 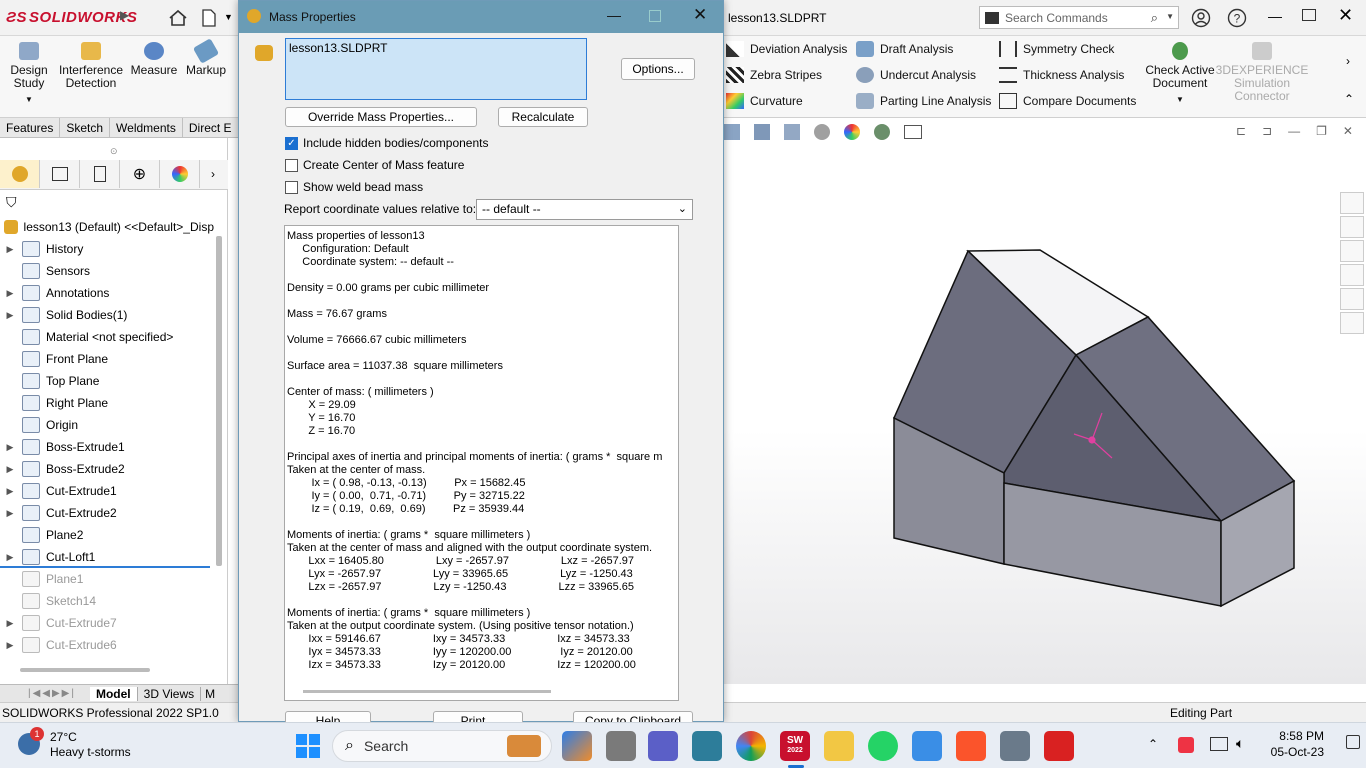 What do you see at coordinates (85, 127) in the screenshot?
I see `tab-sketch: Sketch` at bounding box center [85, 127].